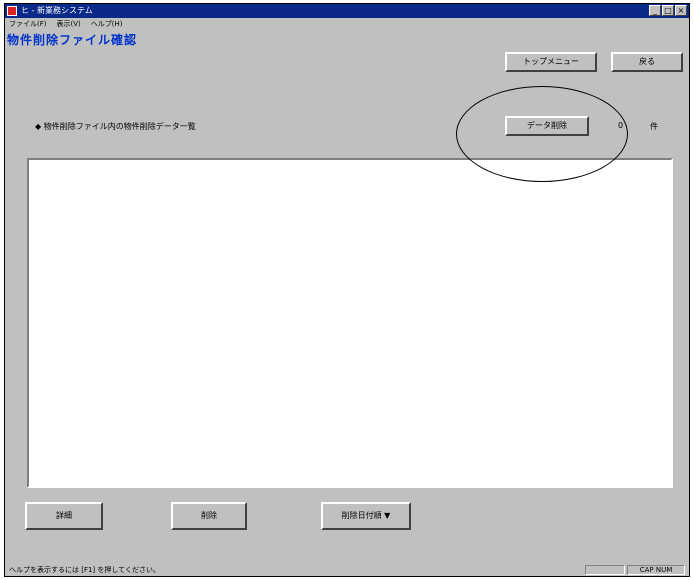  What do you see at coordinates (64, 516) in the screenshot?
I see `detail-button: 詳細` at bounding box center [64, 516].